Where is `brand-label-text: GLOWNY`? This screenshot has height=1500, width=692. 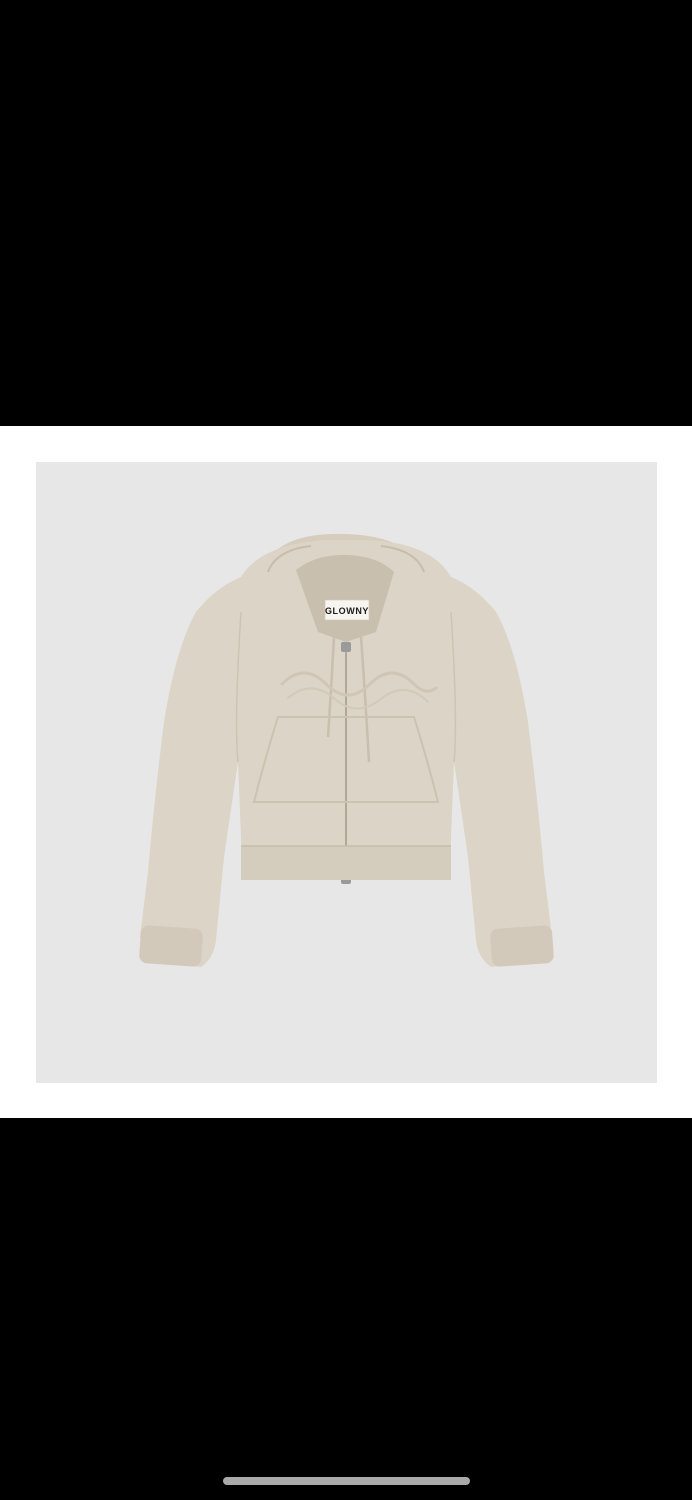
brand-label-text: GLOWNY is located at coordinates (347, 611).